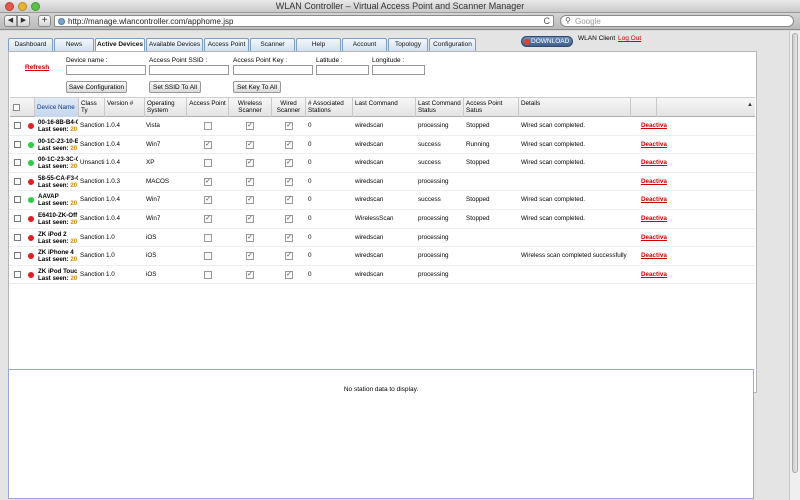 The height and width of the screenshot is (500, 800). What do you see at coordinates (398, 70) in the screenshot?
I see `longitude-input` at bounding box center [398, 70].